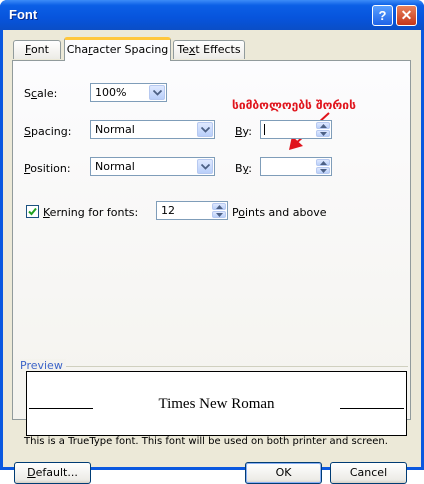 Image resolution: width=424 pixels, height=484 pixels. Describe the element at coordinates (218, 49) in the screenshot. I see `tab-te-label: t Effects` at that location.